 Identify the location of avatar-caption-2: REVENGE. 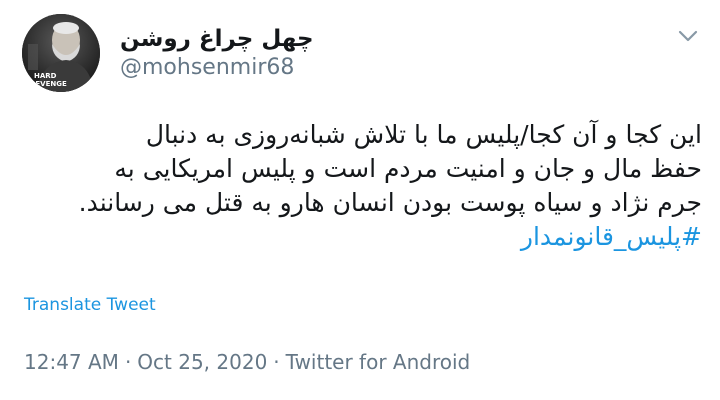
(48, 84).